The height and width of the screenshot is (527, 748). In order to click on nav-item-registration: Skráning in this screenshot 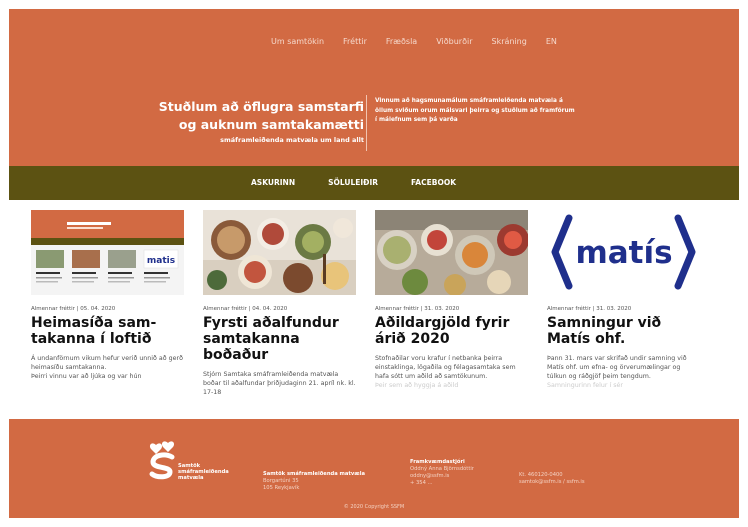, I will do `click(508, 41)`.